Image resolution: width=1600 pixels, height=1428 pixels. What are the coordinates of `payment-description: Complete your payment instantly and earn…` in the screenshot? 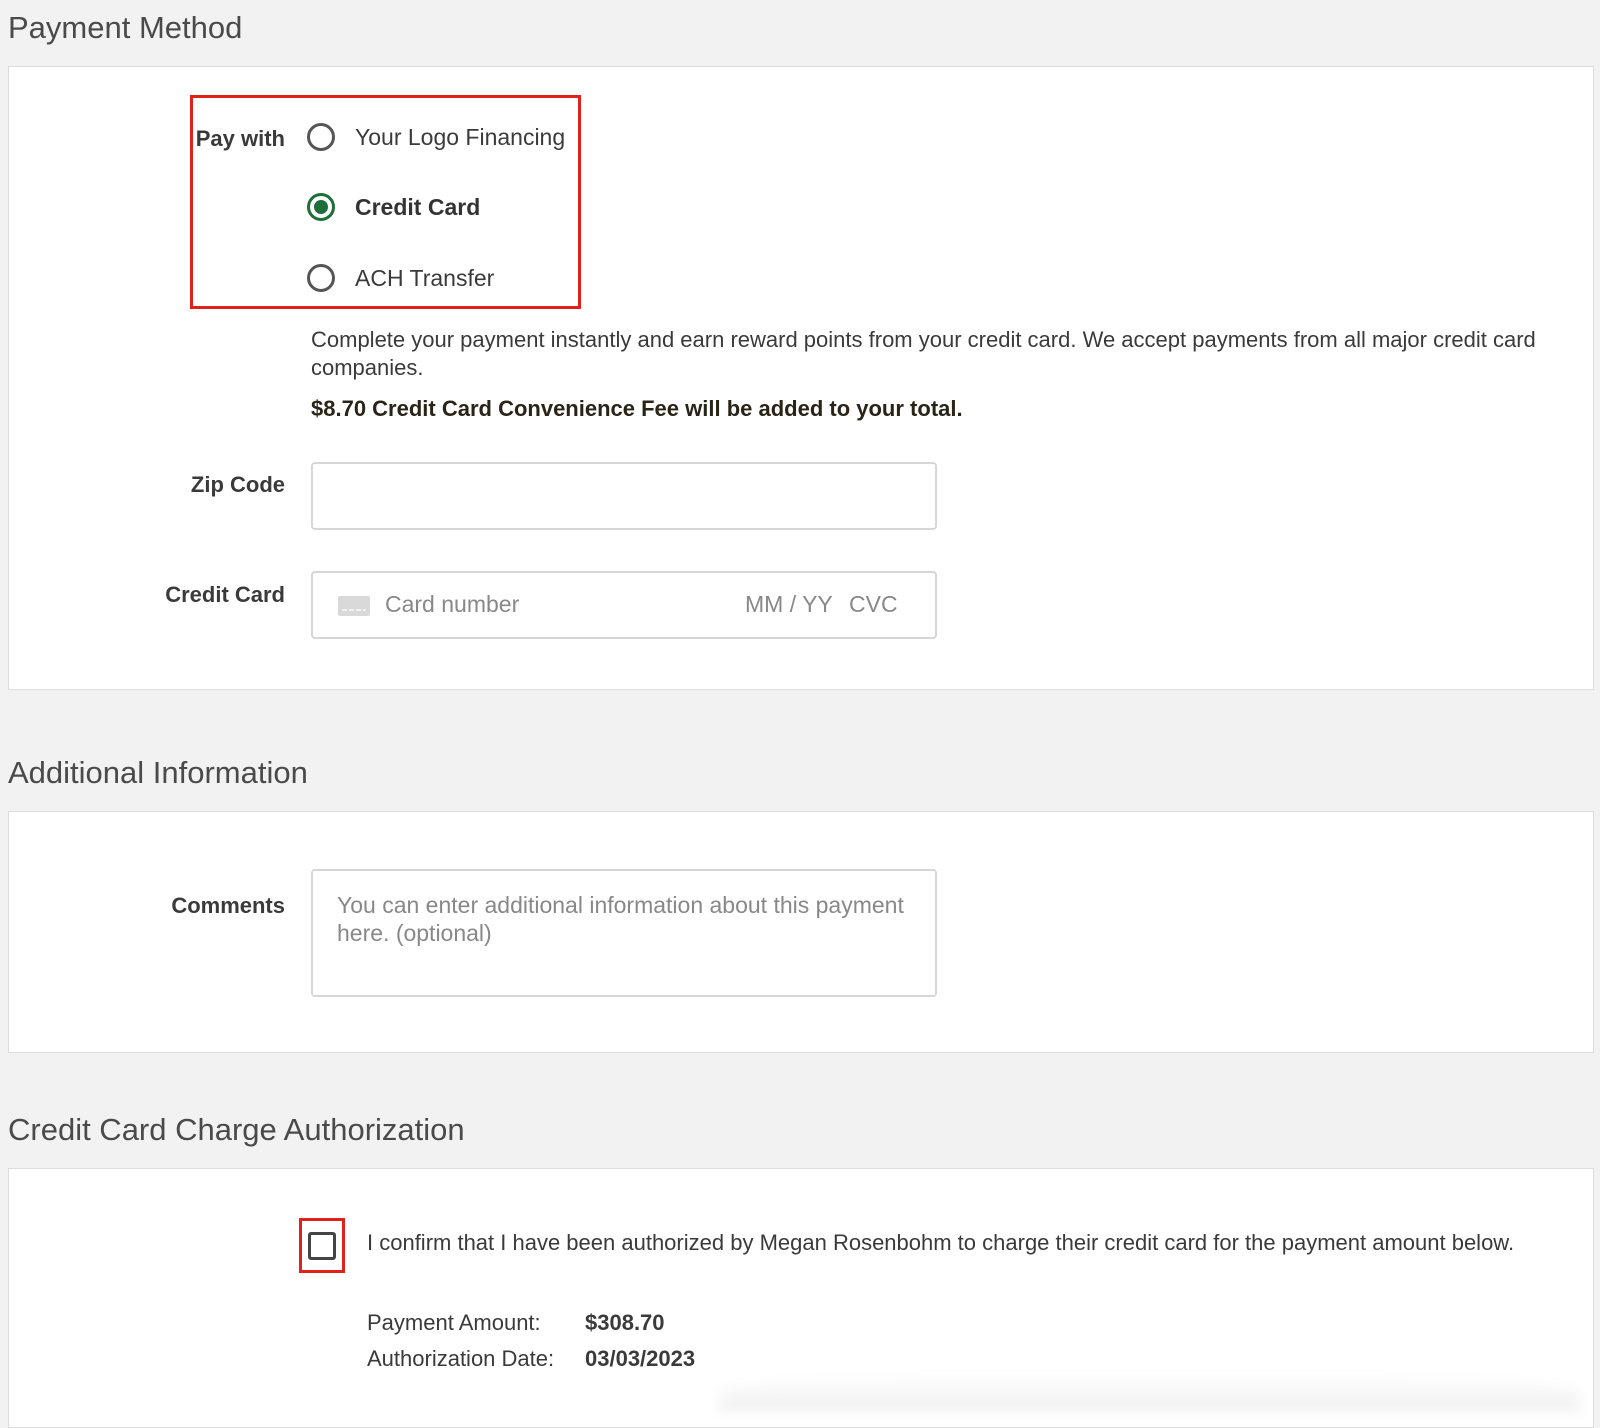 It's located at (923, 353).